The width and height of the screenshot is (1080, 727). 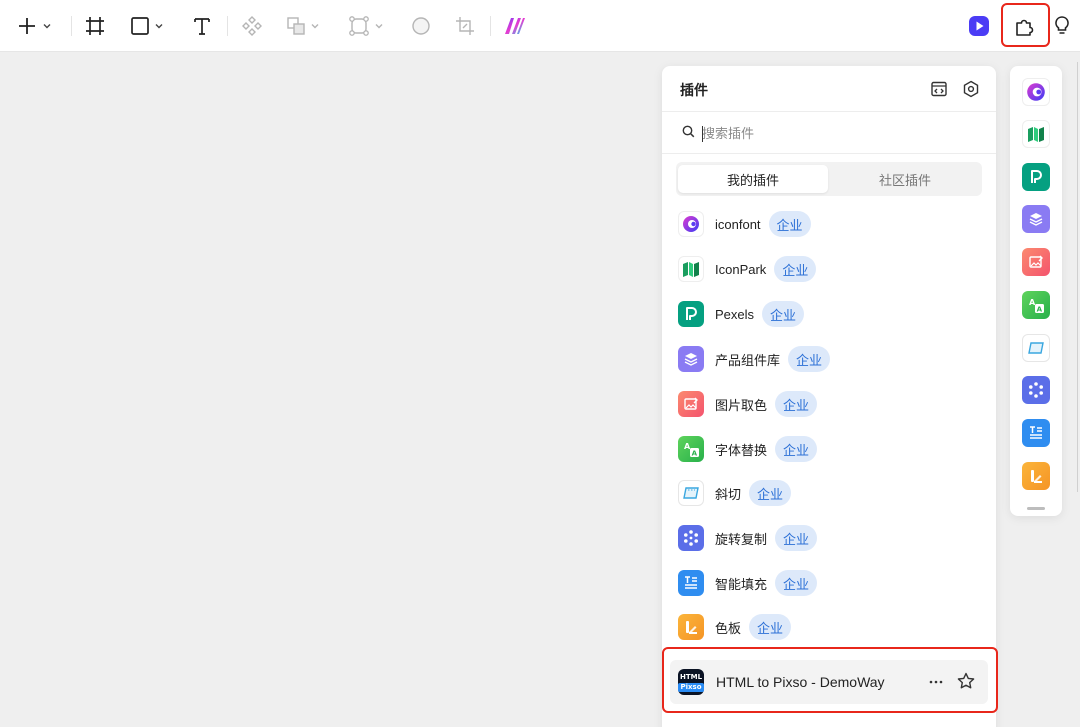 I want to click on frame-icon, so click(x=95, y=26).